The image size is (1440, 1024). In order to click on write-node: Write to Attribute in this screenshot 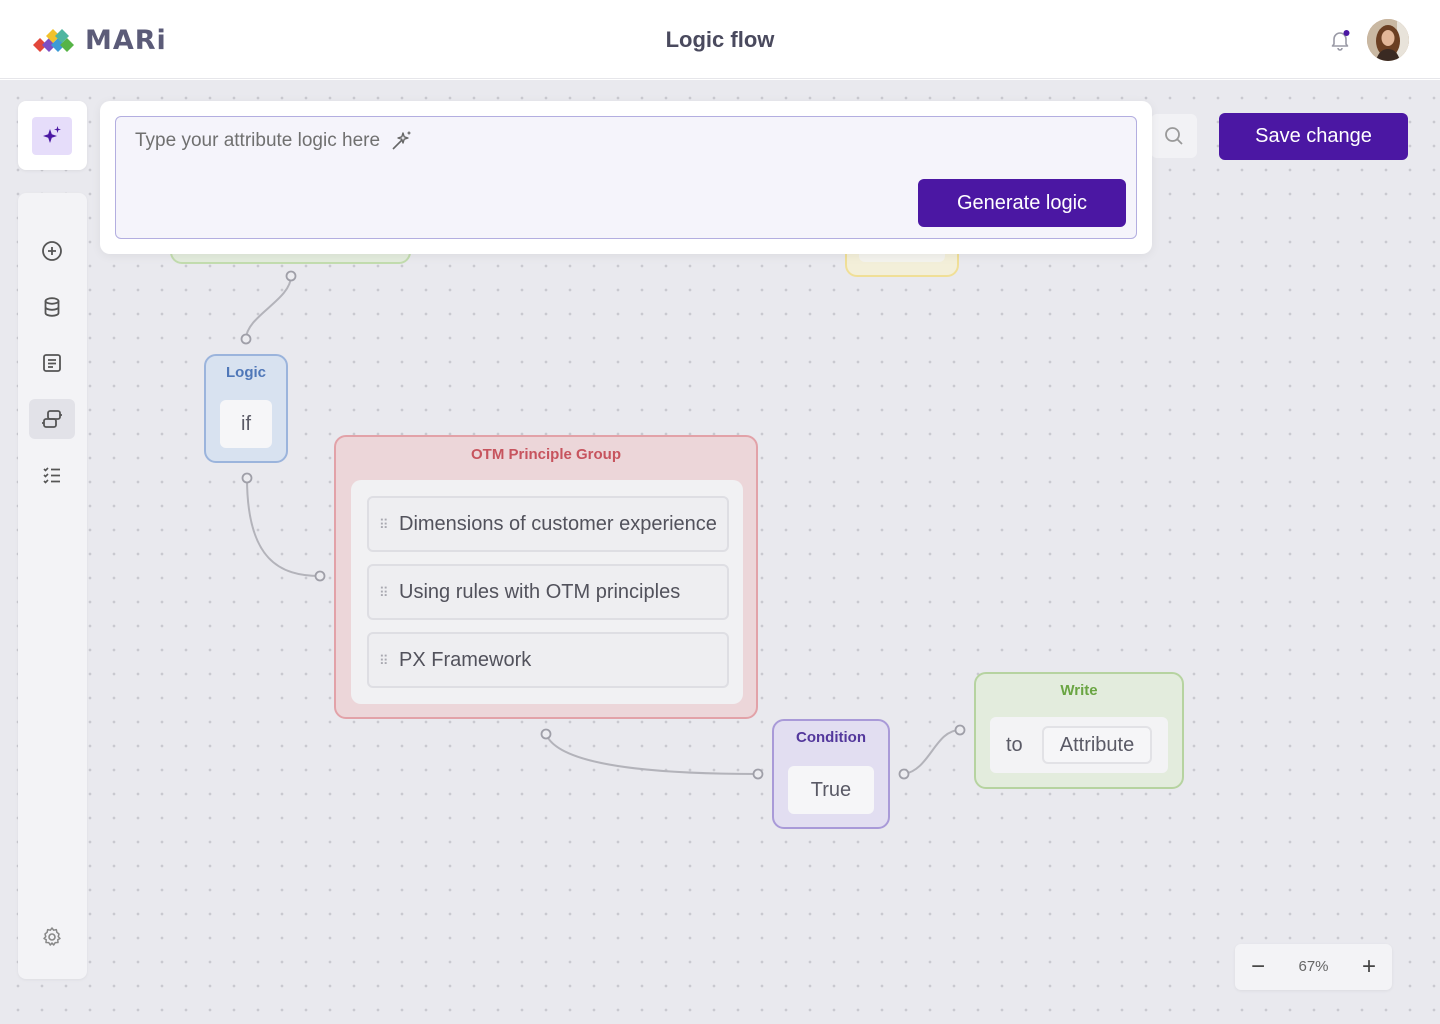, I will do `click(1079, 730)`.